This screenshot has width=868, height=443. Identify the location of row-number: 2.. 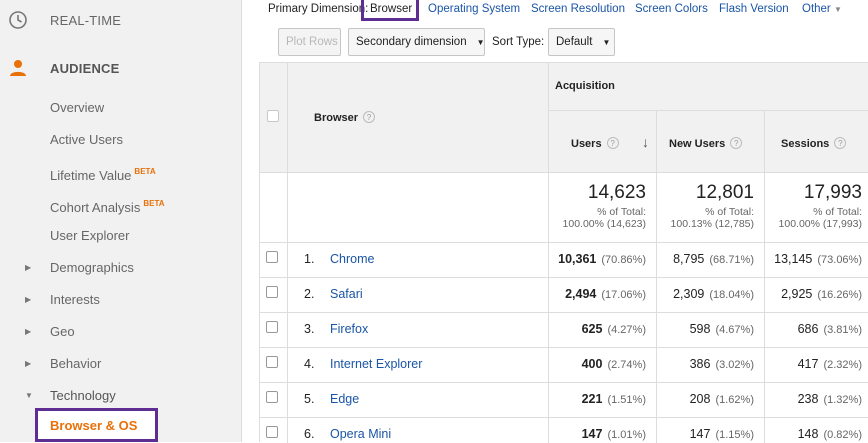
(309, 294).